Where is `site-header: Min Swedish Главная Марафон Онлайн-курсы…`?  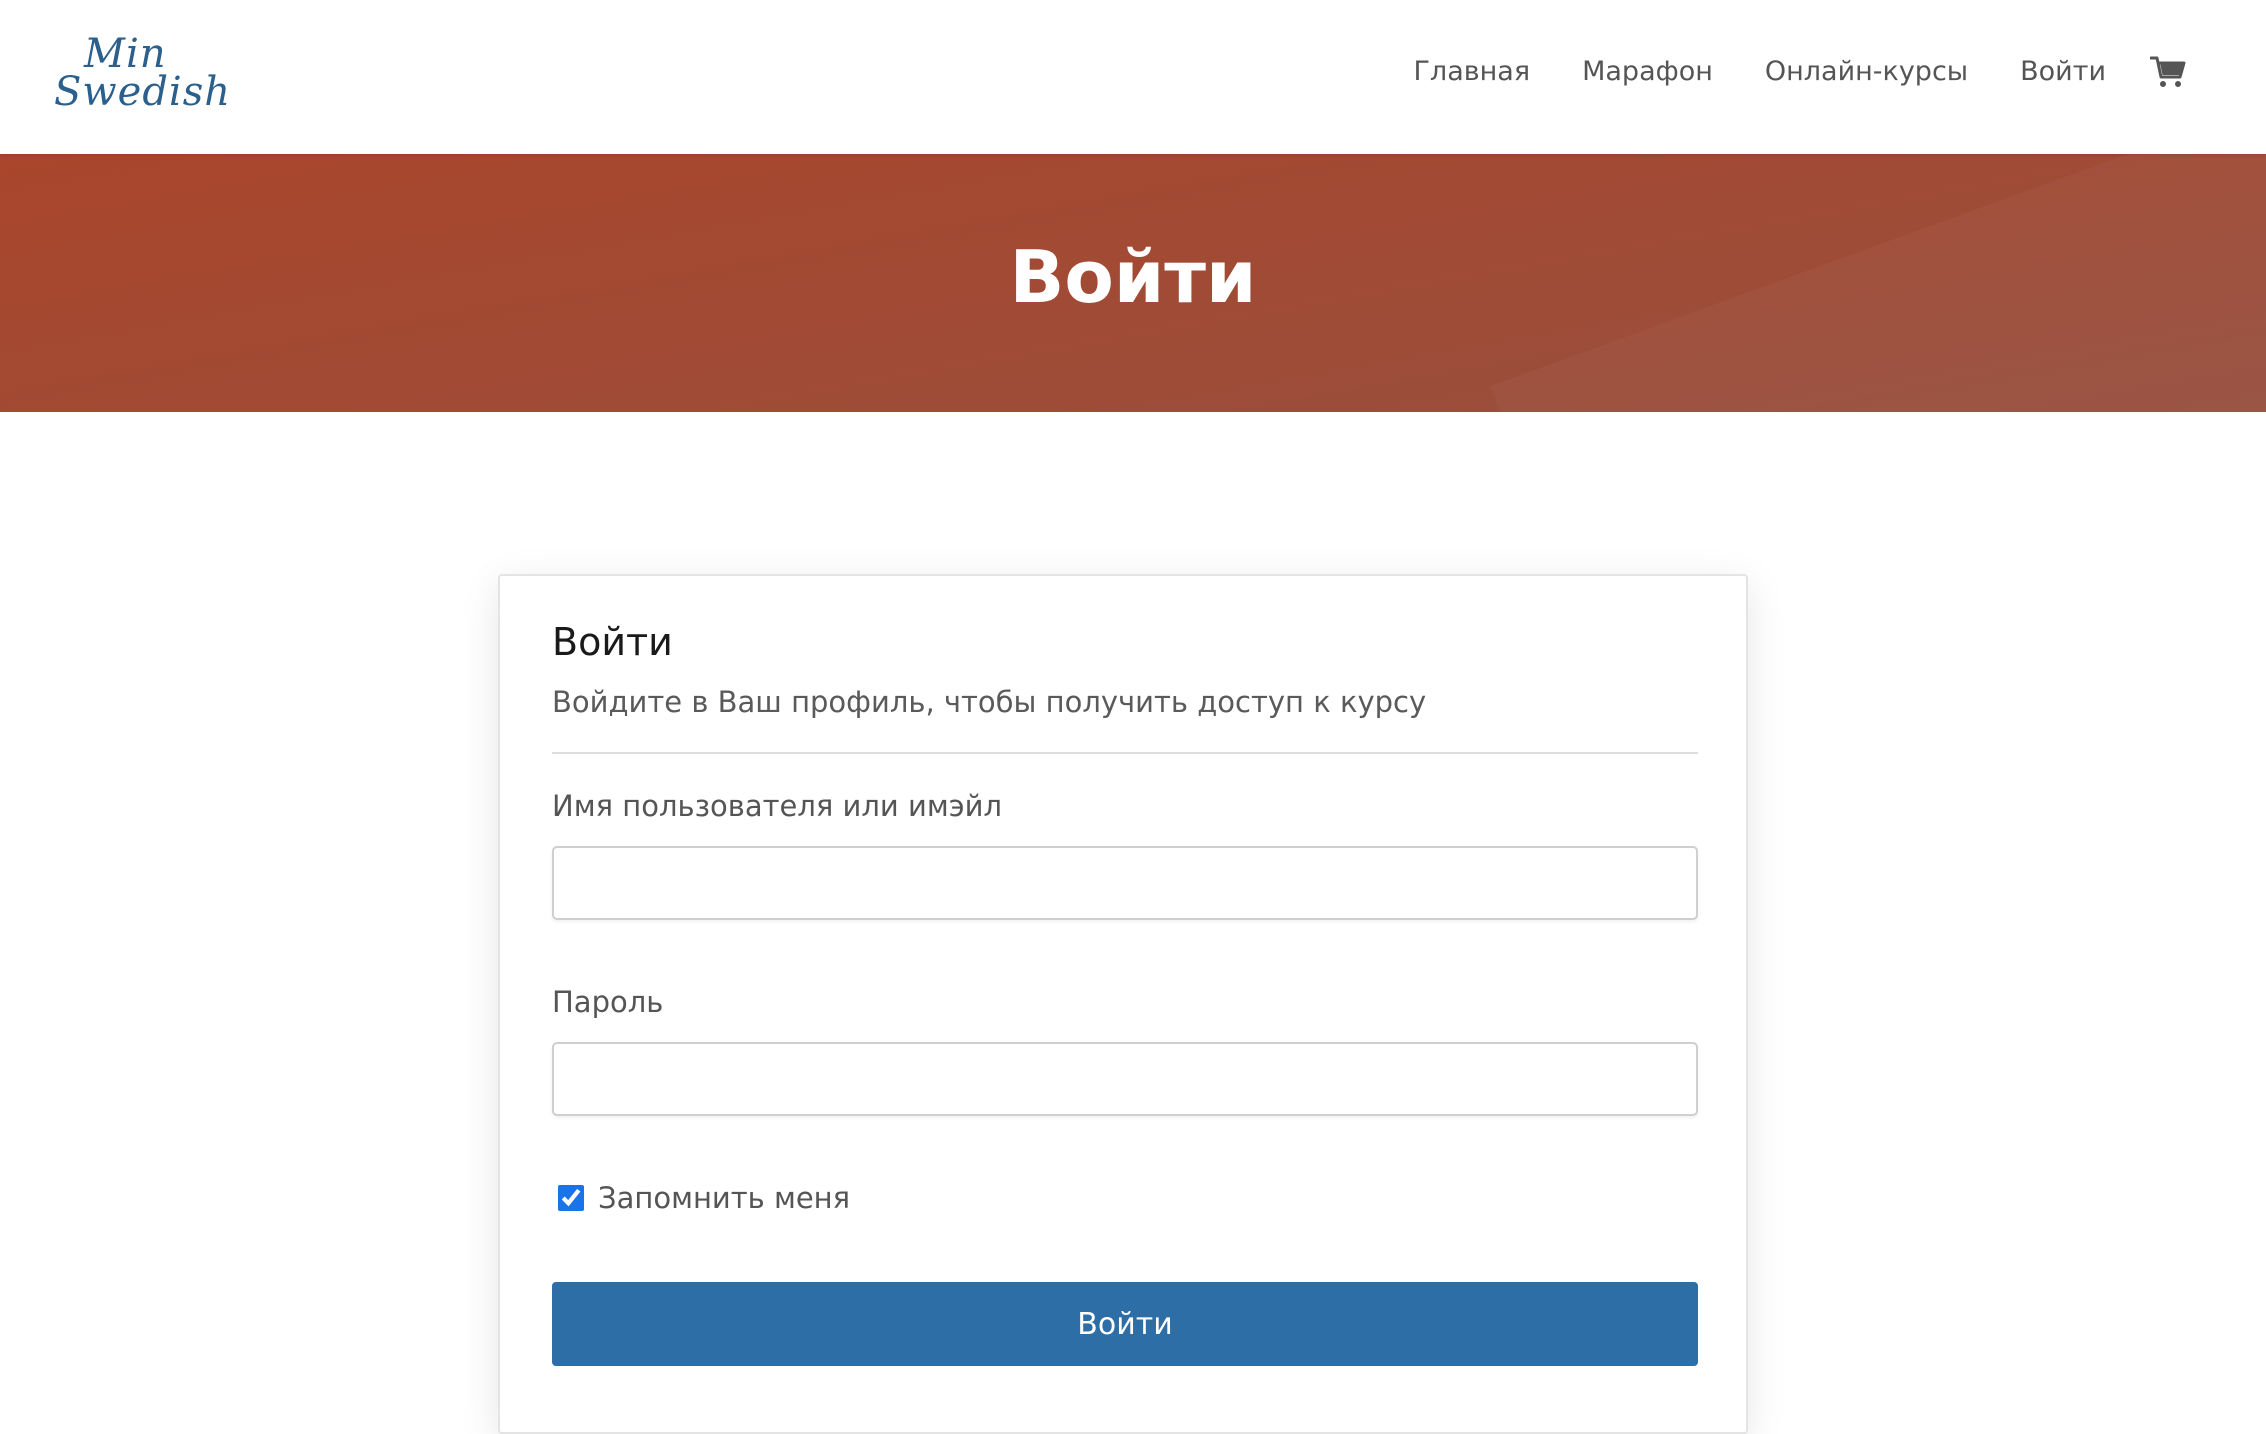
site-header: Min Swedish Главная Марафон Онлайн-курсы… is located at coordinates (1133, 77).